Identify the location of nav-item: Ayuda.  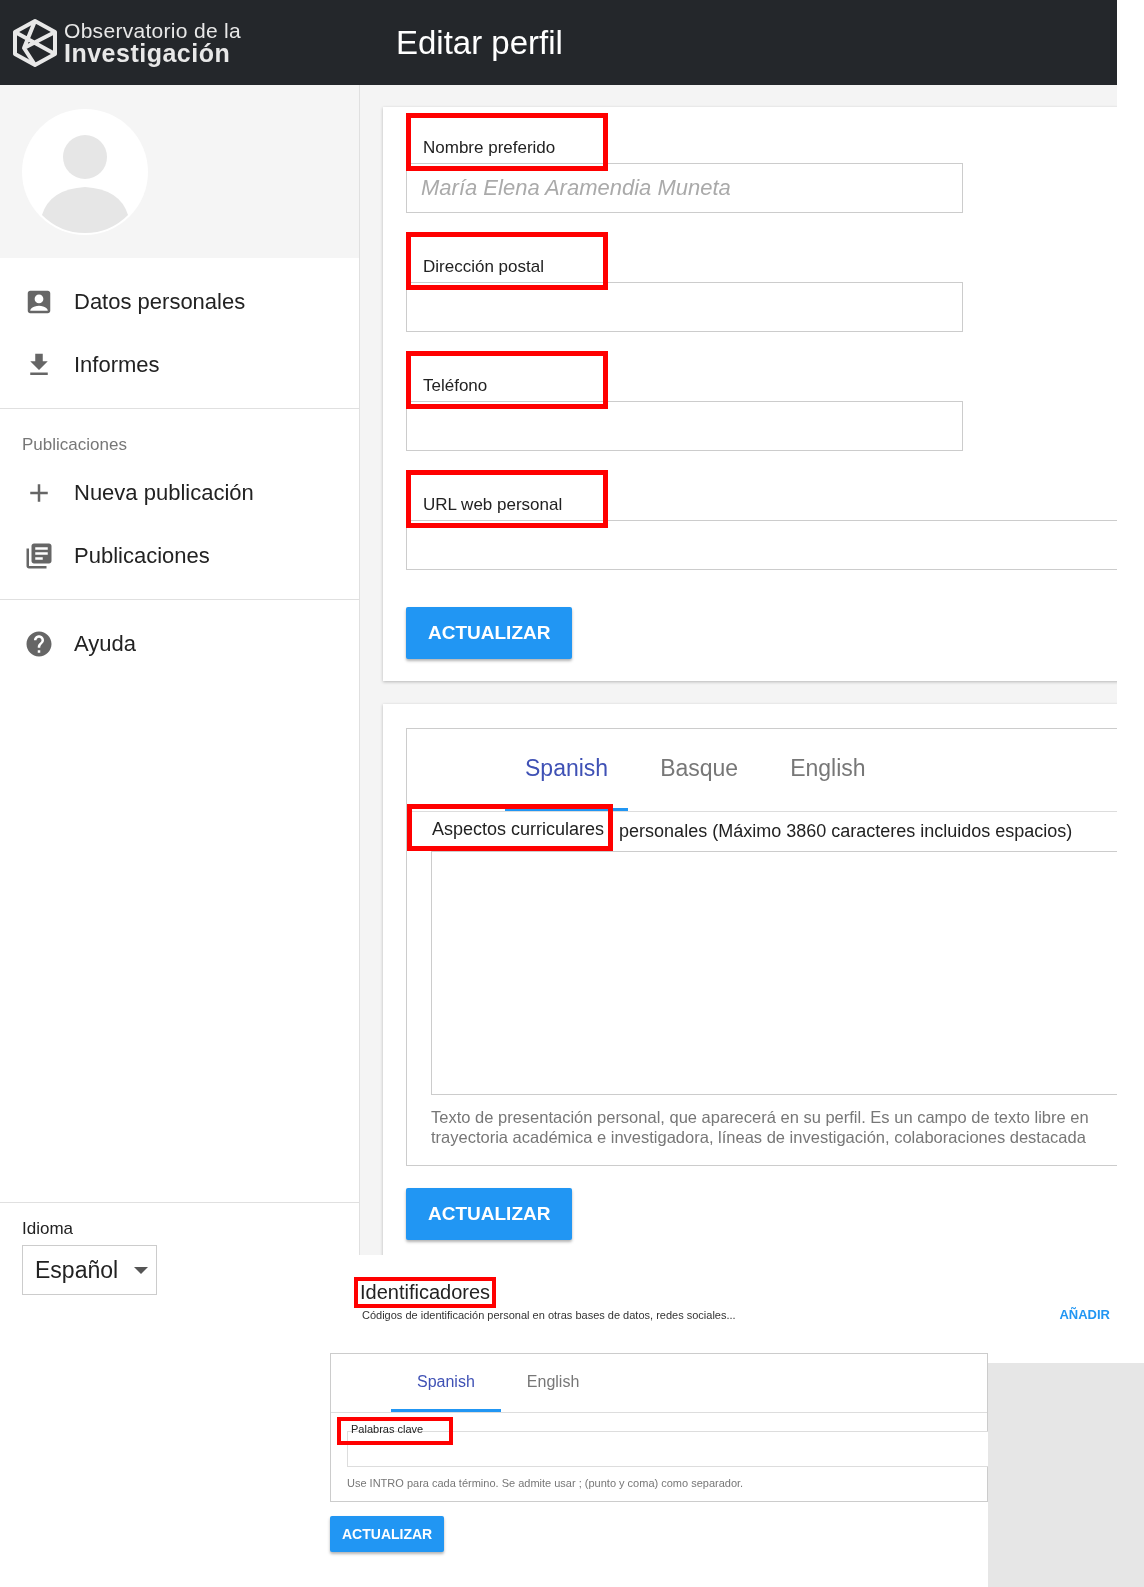
(179, 643).